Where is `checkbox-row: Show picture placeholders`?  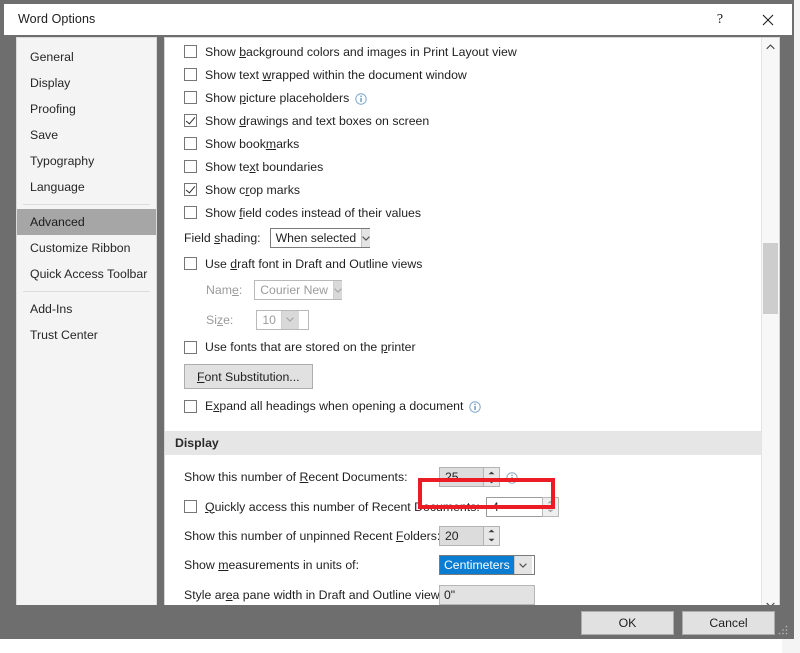
checkbox-row: Show picture placeholders is located at coordinates (473, 97).